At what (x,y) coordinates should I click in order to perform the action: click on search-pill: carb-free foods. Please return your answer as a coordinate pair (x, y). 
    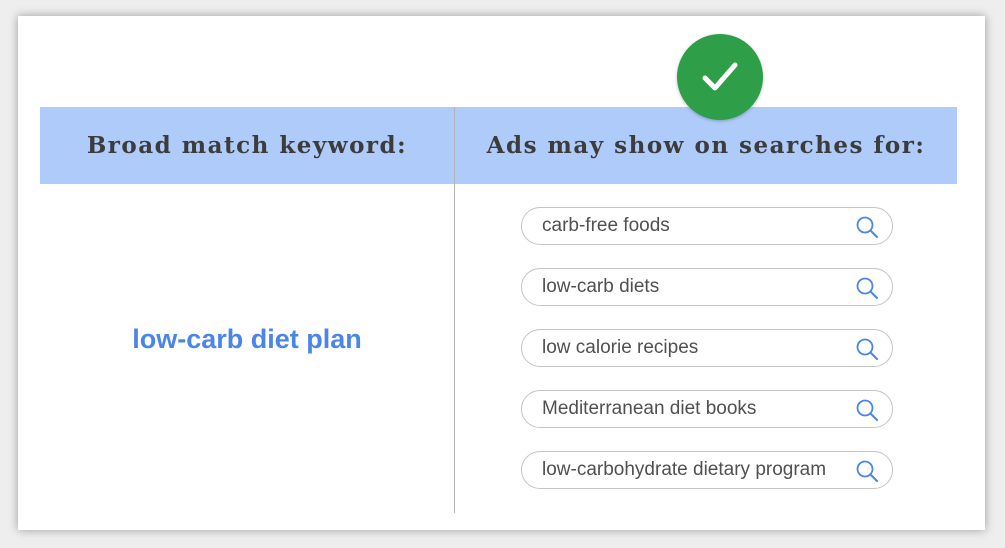
    Looking at the image, I should click on (707, 226).